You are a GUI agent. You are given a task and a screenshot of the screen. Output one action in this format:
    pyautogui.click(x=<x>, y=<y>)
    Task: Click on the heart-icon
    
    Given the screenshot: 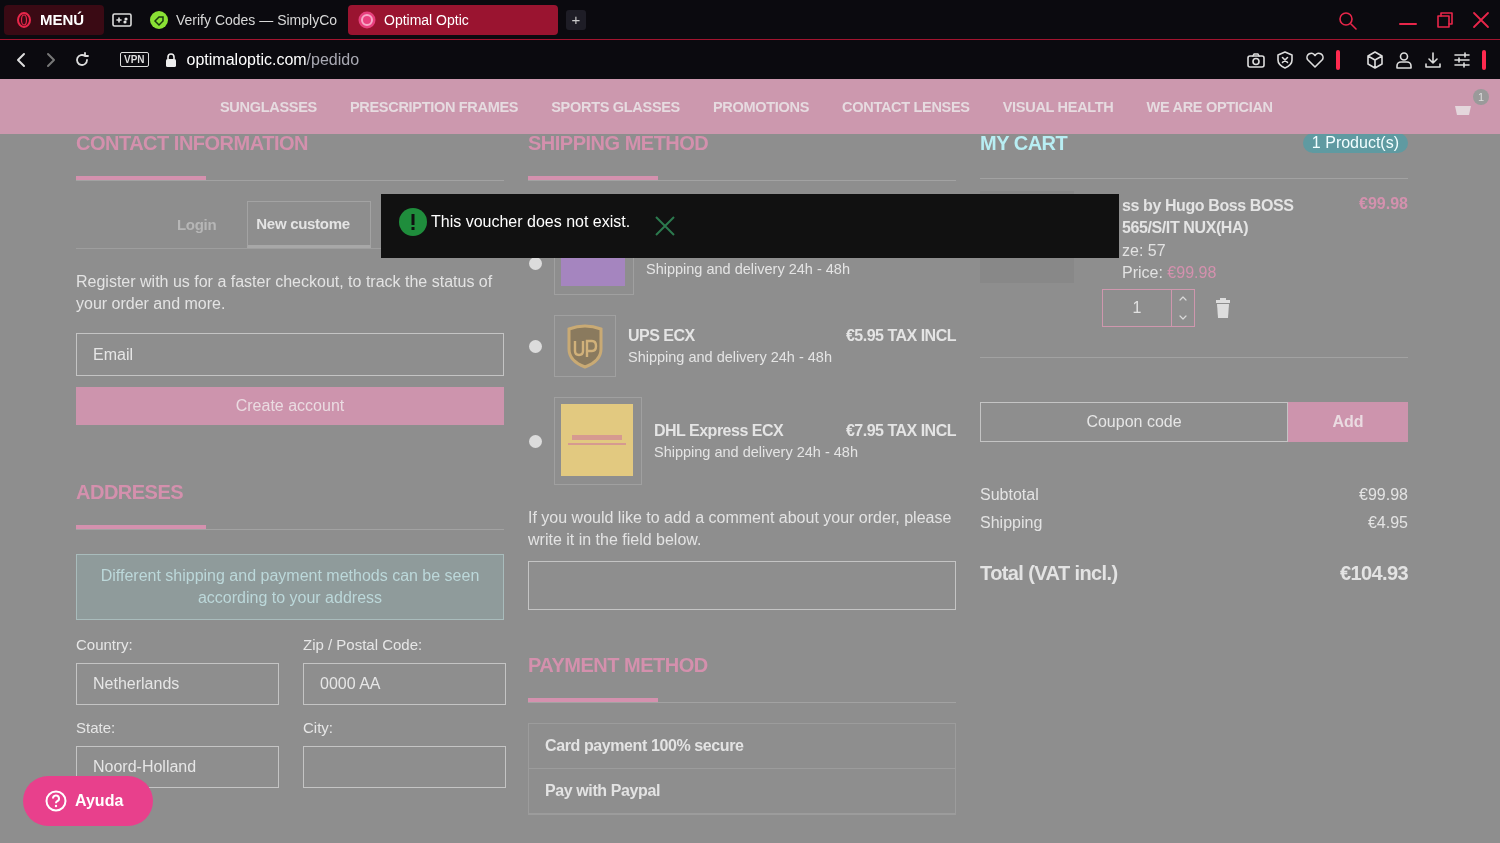 What is the action you would take?
    pyautogui.click(x=1315, y=59)
    